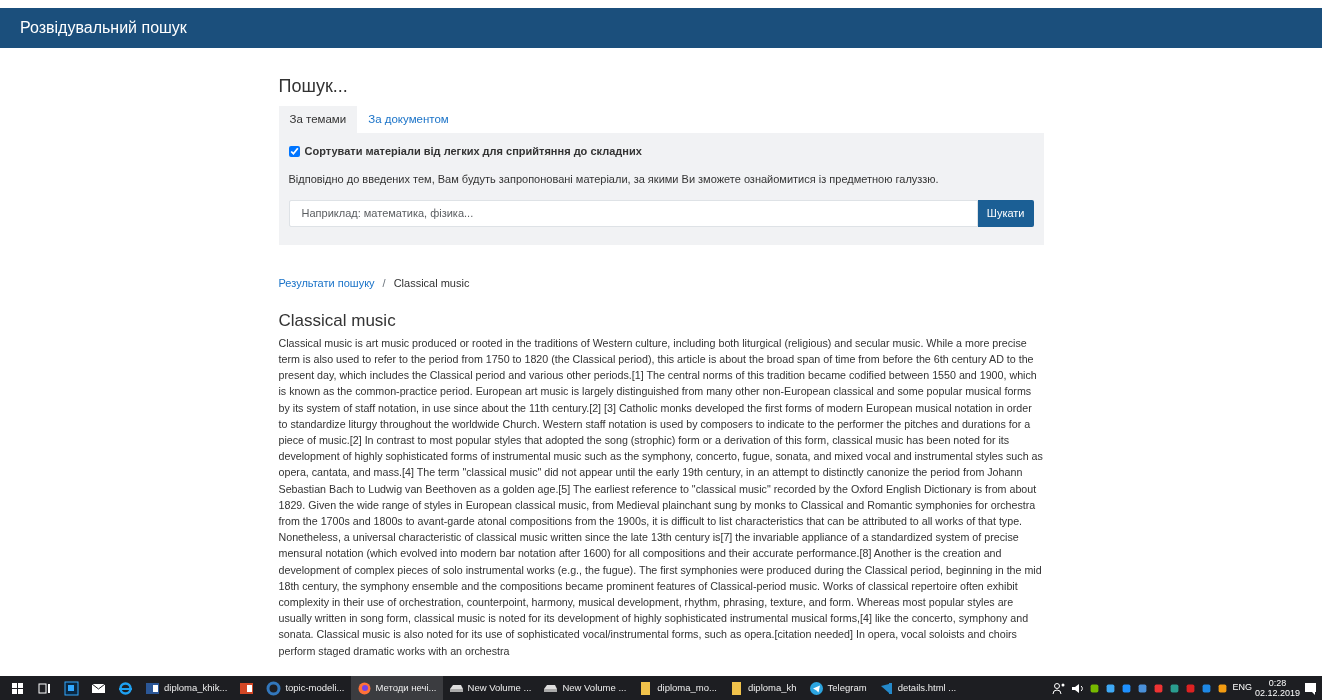 This screenshot has height=700, width=1322. What do you see at coordinates (318, 119) in the screenshot?
I see `tab: За темами` at bounding box center [318, 119].